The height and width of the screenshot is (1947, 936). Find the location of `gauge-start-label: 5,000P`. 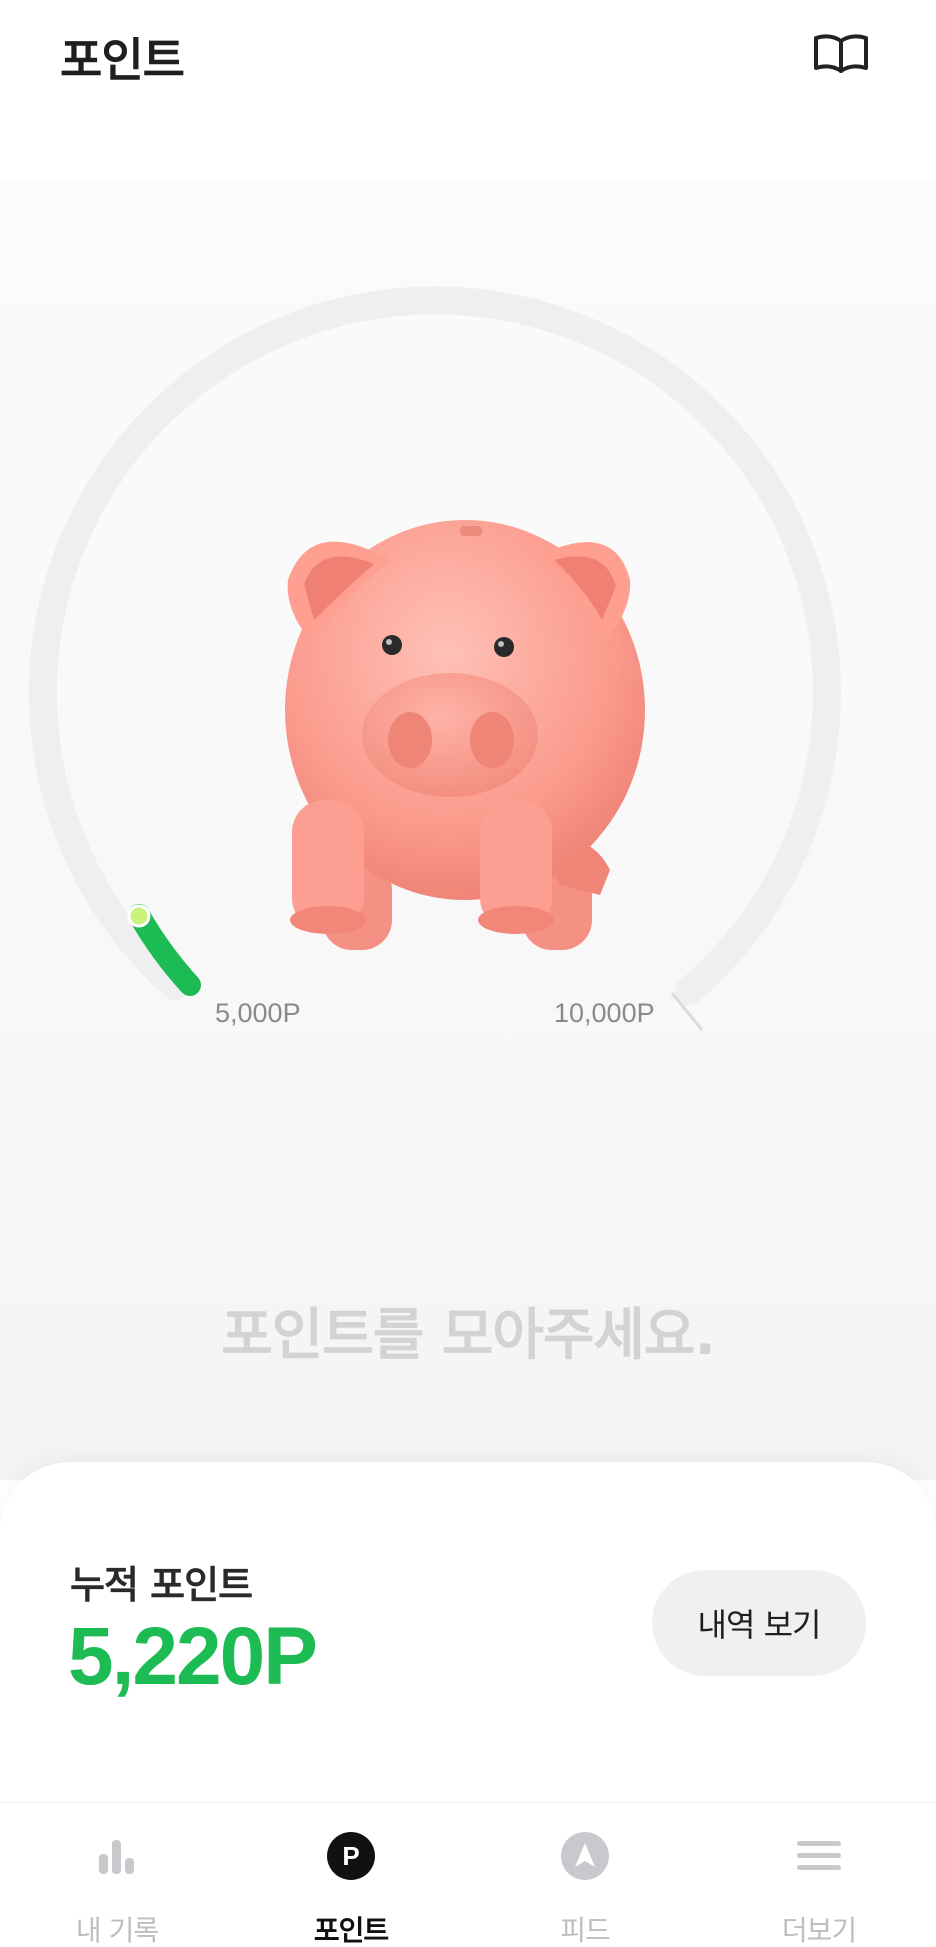

gauge-start-label: 5,000P is located at coordinates (258, 1013).